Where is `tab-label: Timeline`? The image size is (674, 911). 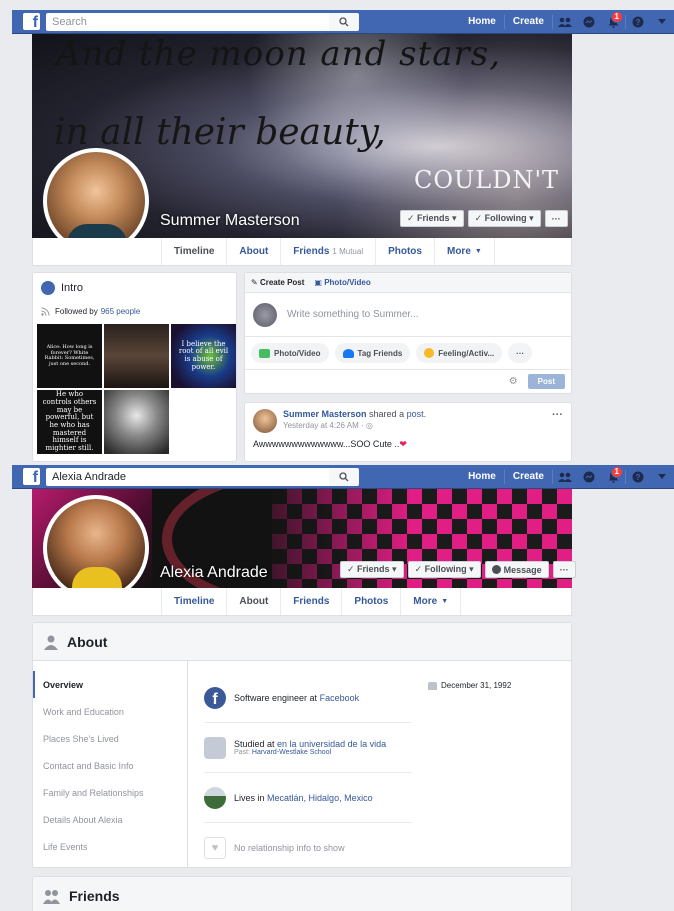 tab-label: Timeline is located at coordinates (194, 601).